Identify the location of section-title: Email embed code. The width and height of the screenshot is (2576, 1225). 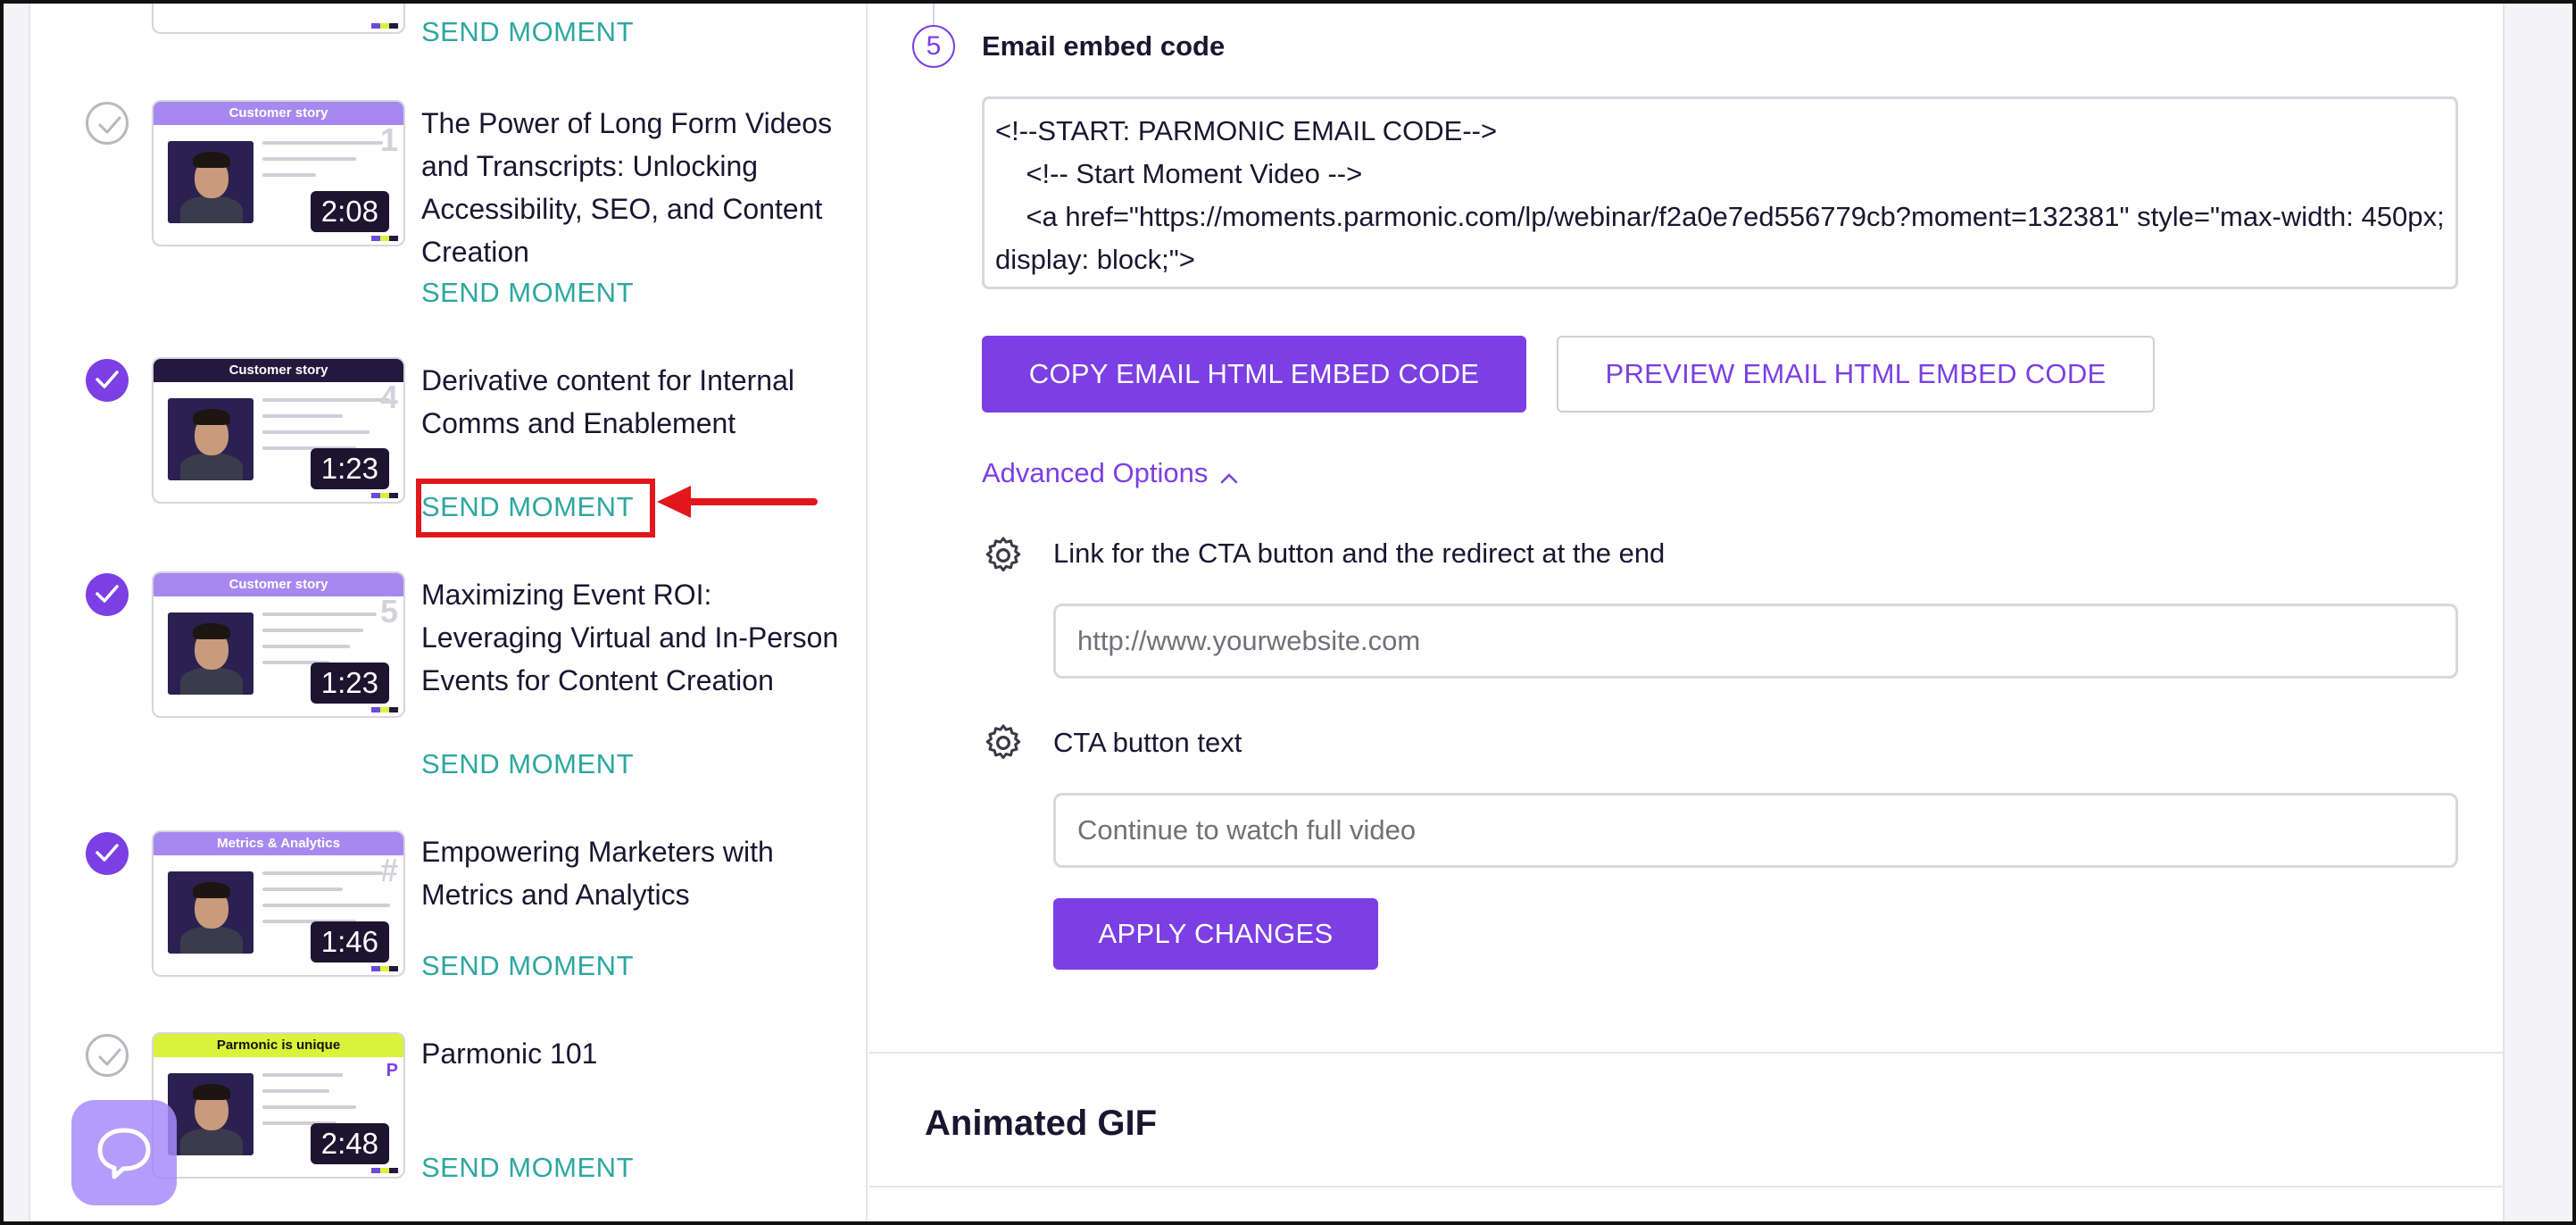
(1104, 46).